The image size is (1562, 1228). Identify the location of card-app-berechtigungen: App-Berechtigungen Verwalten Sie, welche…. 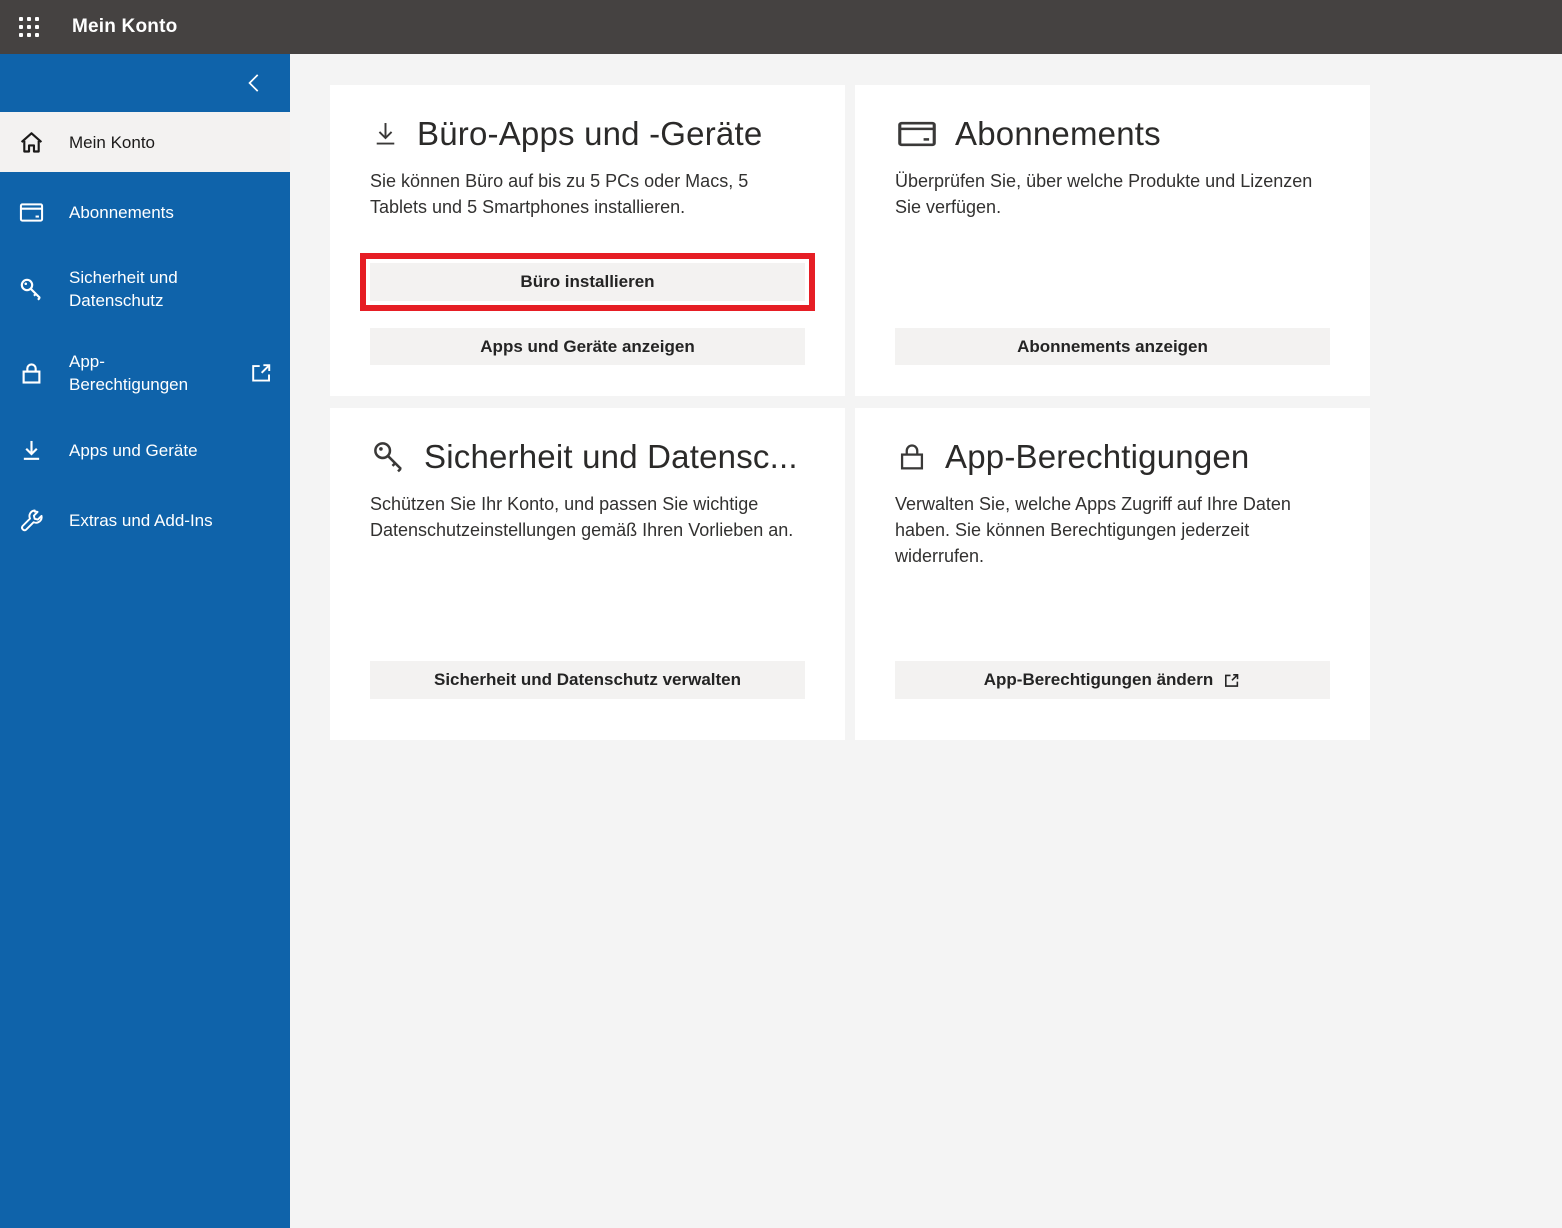
(1112, 574).